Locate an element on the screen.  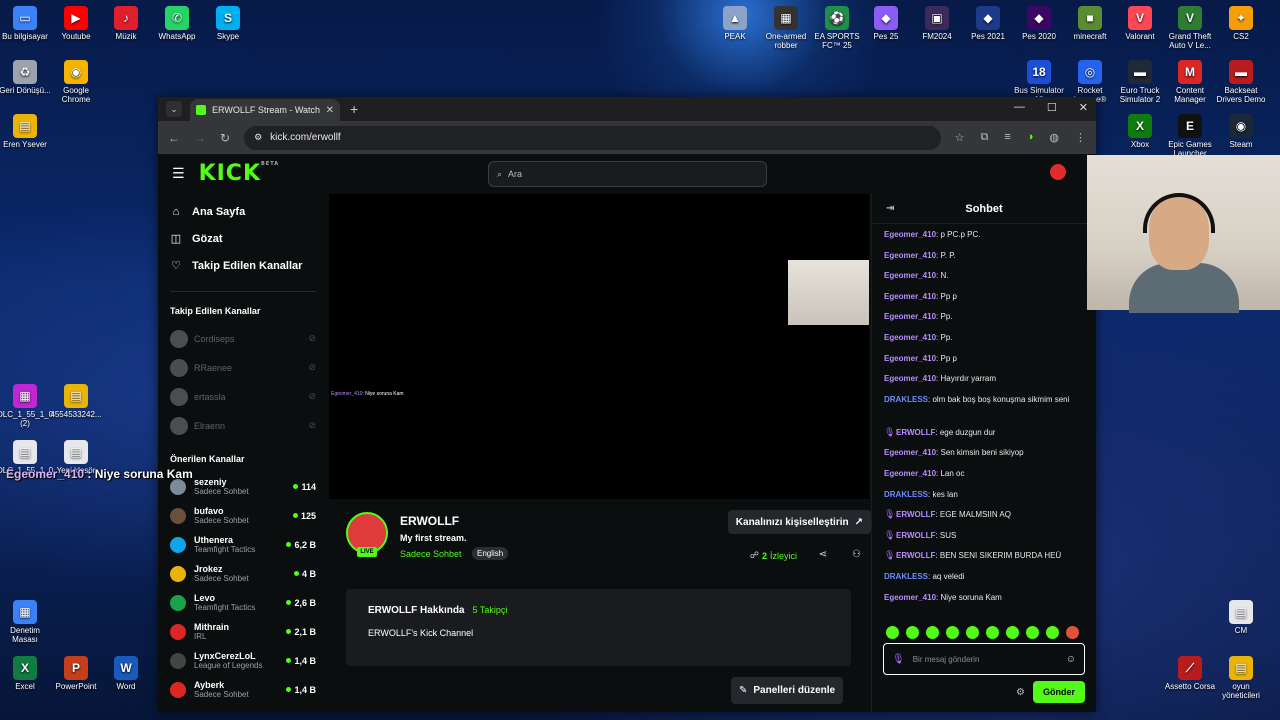
recommended-channel: bufavo Sadece Sohbet 125 is located at coordinates (243, 515).